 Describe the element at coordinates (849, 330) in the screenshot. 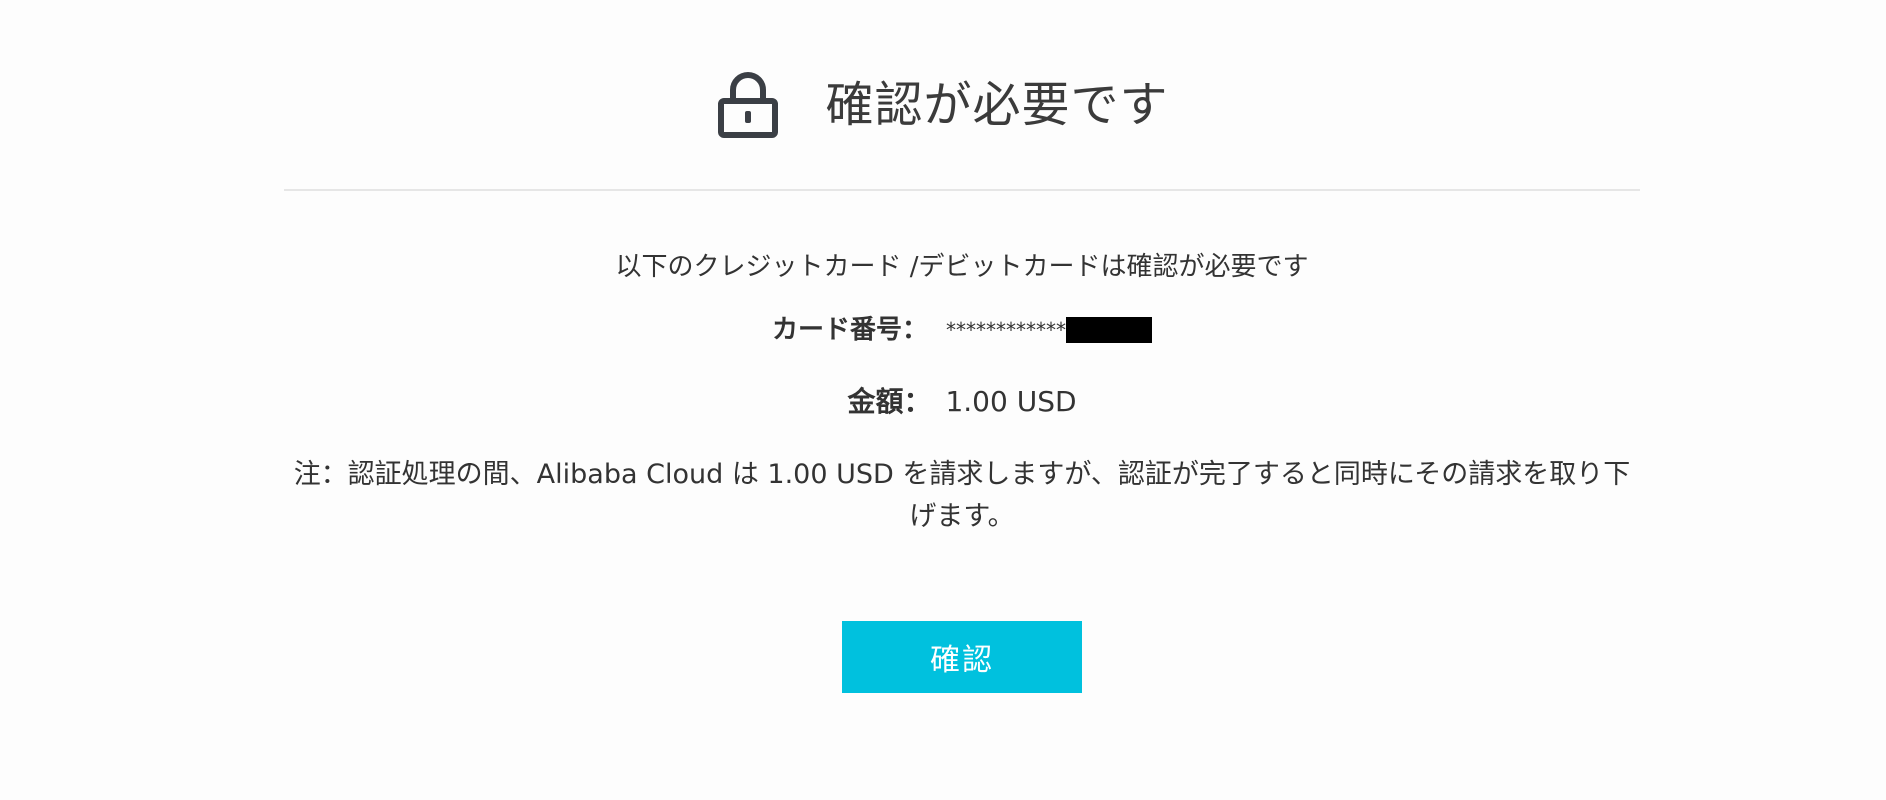

I see `card-number-label: カード番号：` at that location.